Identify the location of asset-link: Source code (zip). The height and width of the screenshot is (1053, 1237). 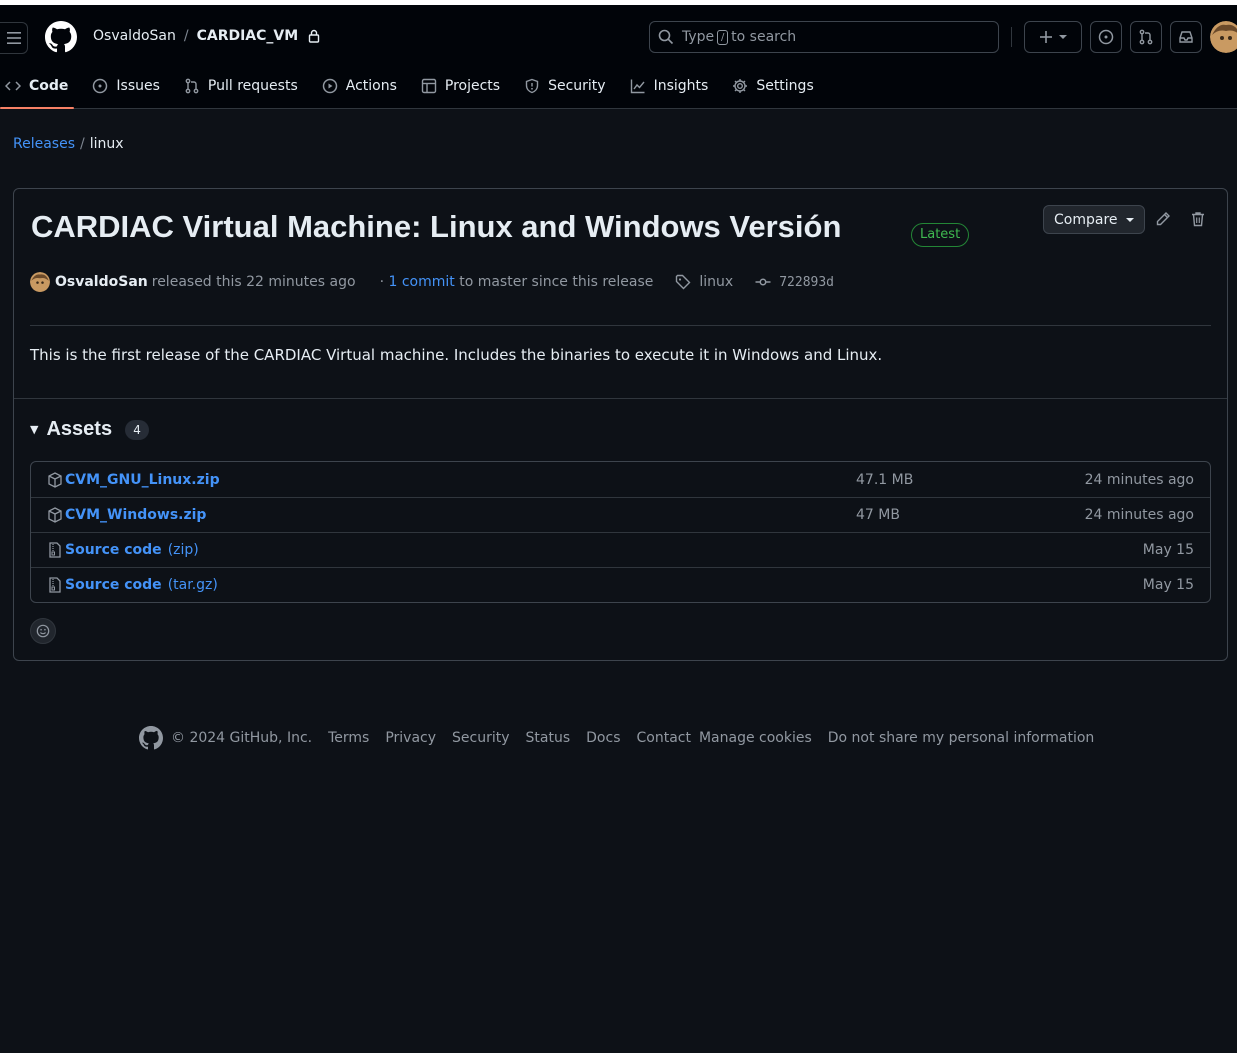
(123, 550).